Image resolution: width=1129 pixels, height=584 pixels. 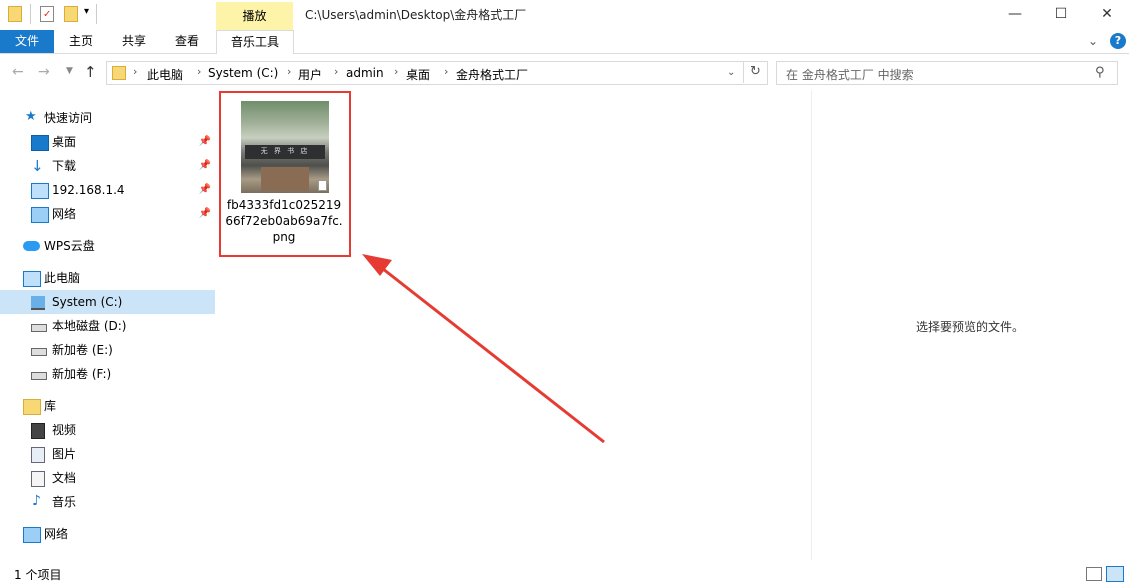 I want to click on nav-item-network-pinned: 网络 📌, so click(x=107, y=214).